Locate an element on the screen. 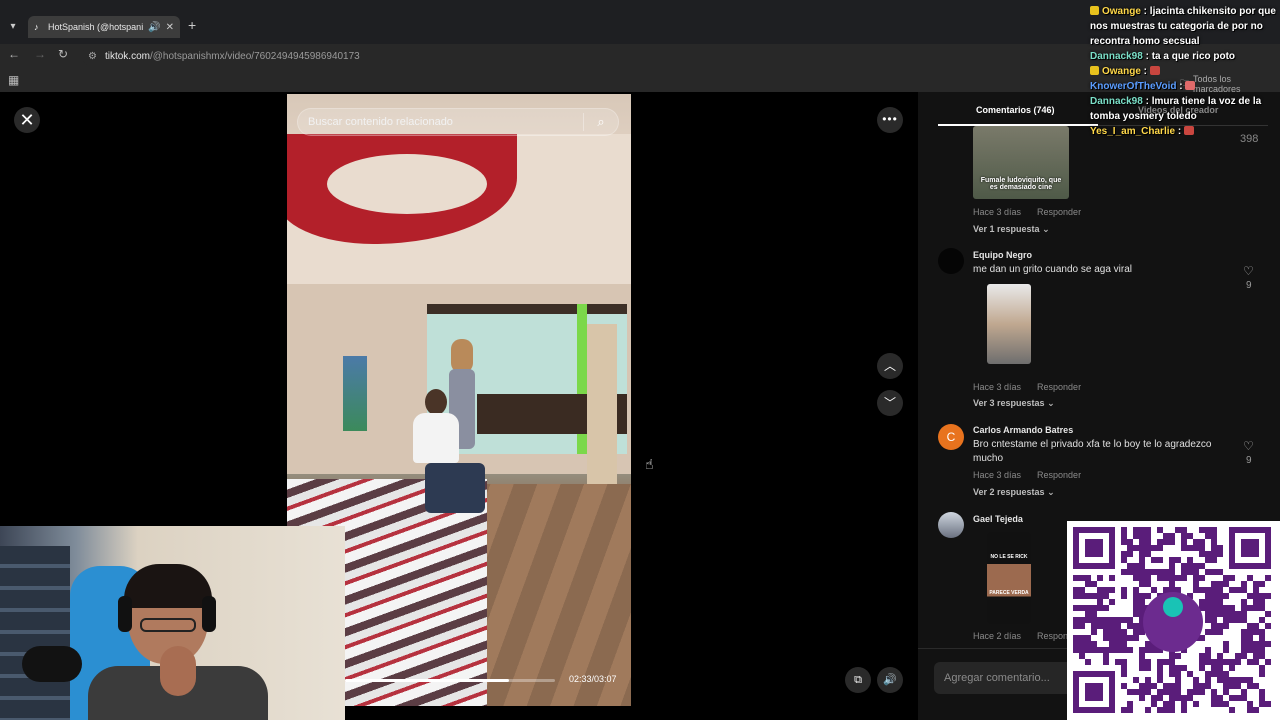  chevron-down-icon: ﹀ is located at coordinates (890, 403).